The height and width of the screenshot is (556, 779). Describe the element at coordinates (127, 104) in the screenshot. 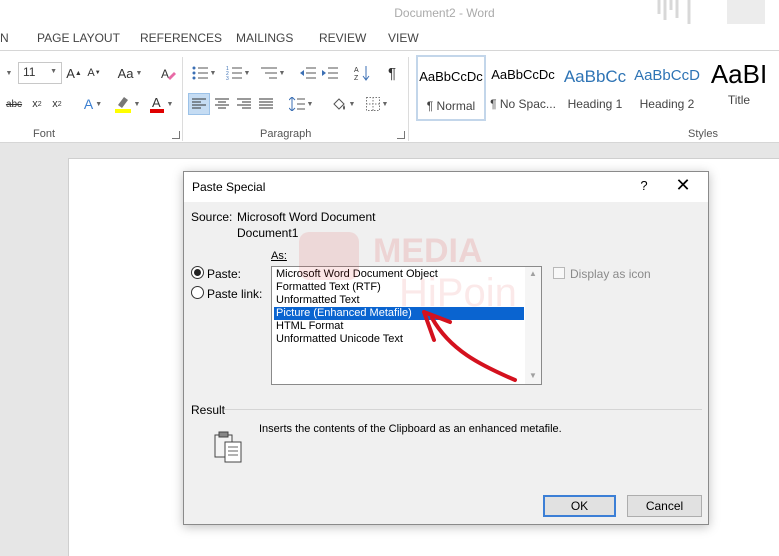

I see `highlight-color-button: ▼` at that location.